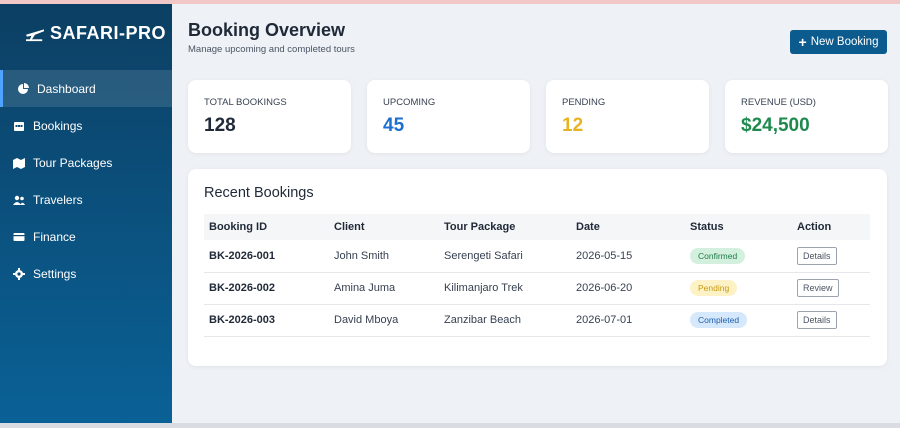 The image size is (900, 428). Describe the element at coordinates (778, 102) in the screenshot. I see `stat-label: REVENUE (USD)` at that location.